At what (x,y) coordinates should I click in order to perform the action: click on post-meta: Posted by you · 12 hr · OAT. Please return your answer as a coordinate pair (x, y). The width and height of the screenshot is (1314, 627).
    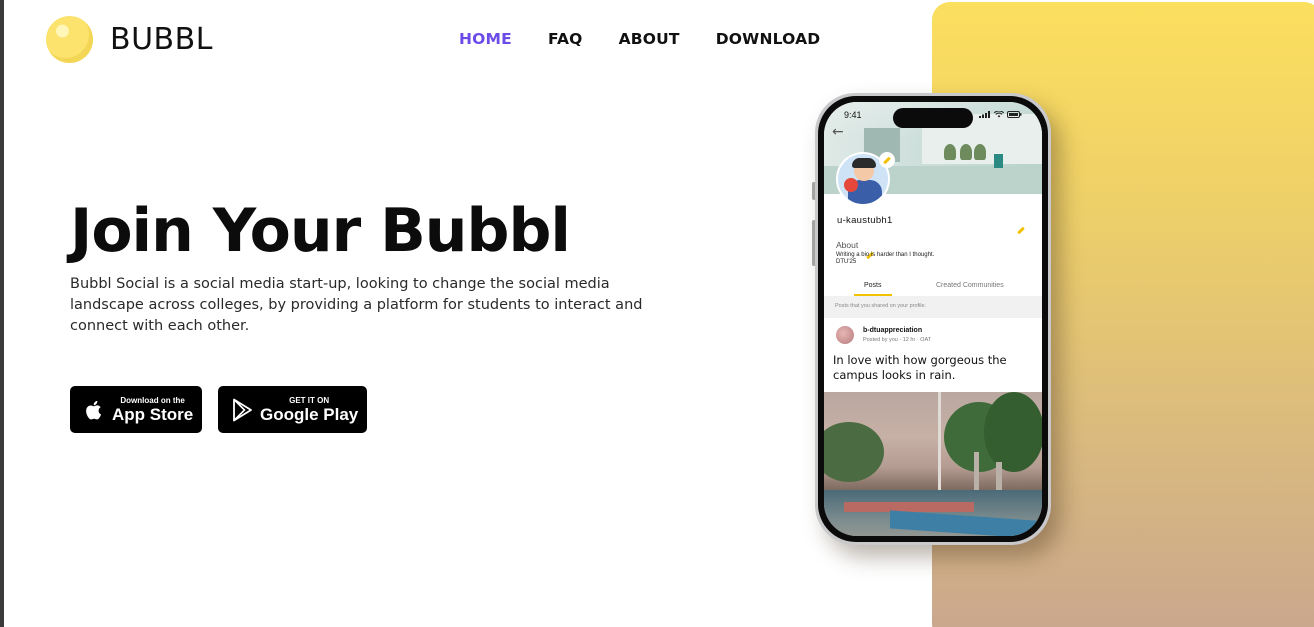
    Looking at the image, I should click on (897, 340).